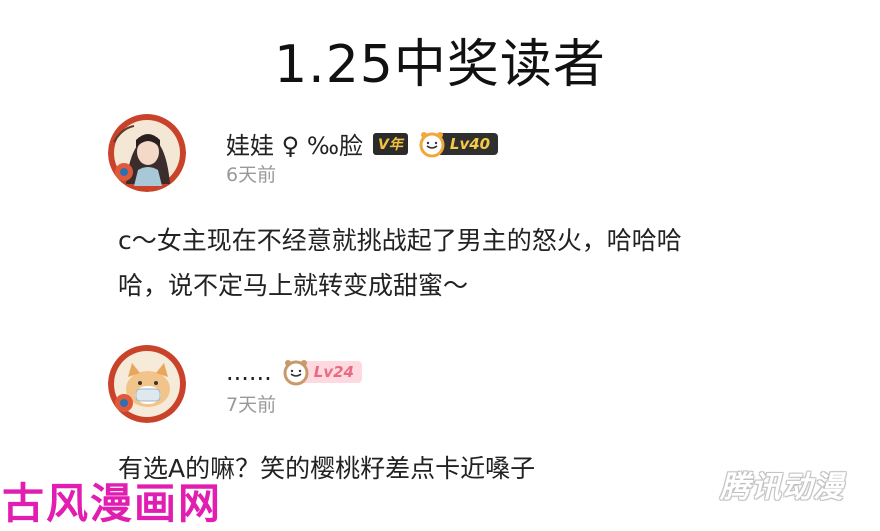 The image size is (880, 531). I want to click on username-row: 娃娃 ♀ ‰脸 V年 Lv40, so click(362, 143).